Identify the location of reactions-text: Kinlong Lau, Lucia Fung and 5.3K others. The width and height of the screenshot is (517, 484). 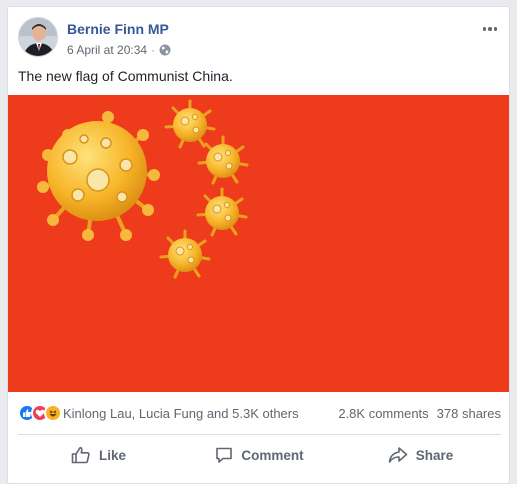
(181, 413).